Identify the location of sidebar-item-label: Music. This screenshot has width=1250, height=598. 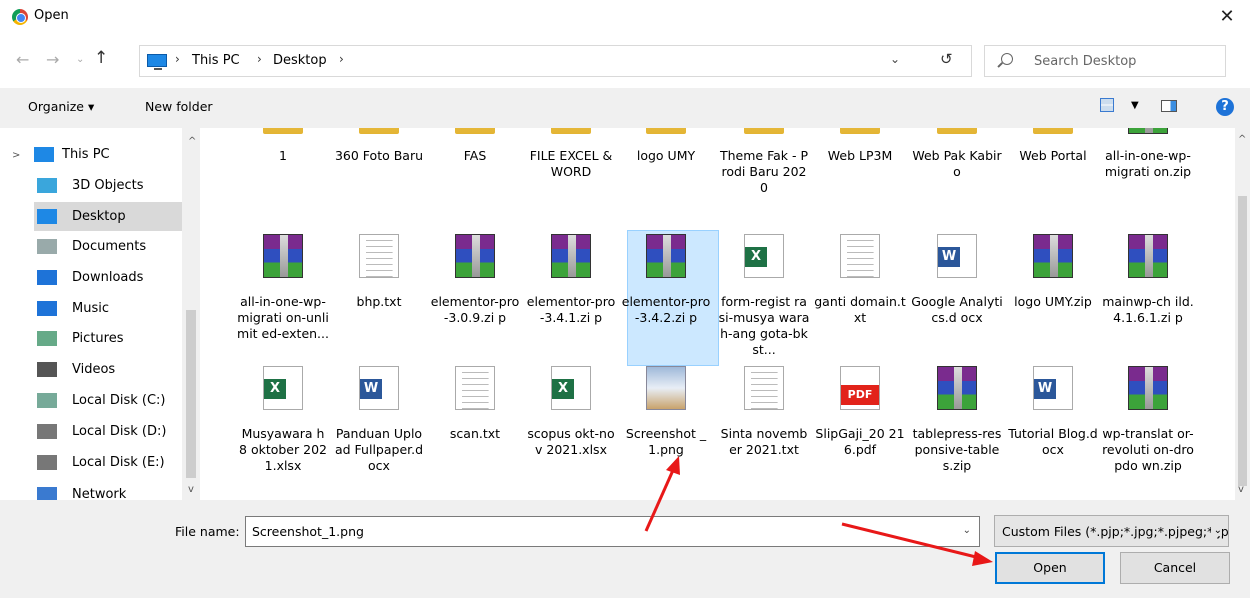
(90, 308).